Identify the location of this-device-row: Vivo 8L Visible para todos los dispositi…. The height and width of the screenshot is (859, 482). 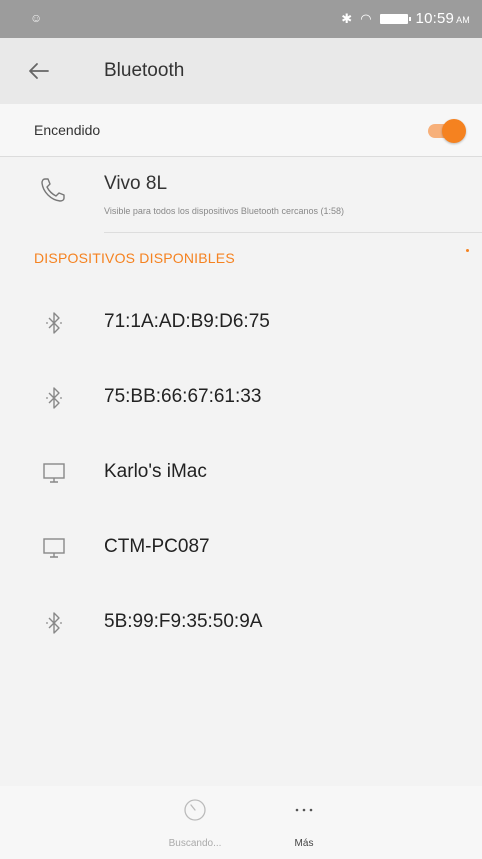
(241, 196).